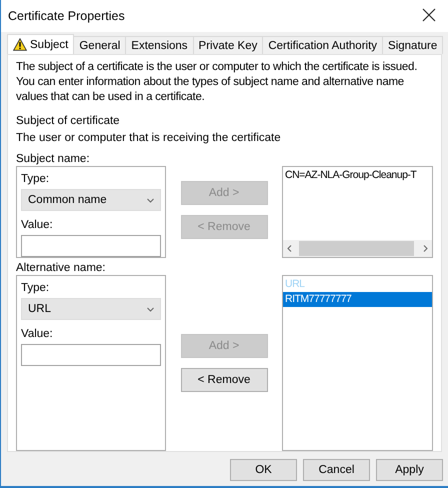  Describe the element at coordinates (357, 212) in the screenshot. I see `value-list: CN=AZ-NLA-Group-Cleanup-T` at that location.